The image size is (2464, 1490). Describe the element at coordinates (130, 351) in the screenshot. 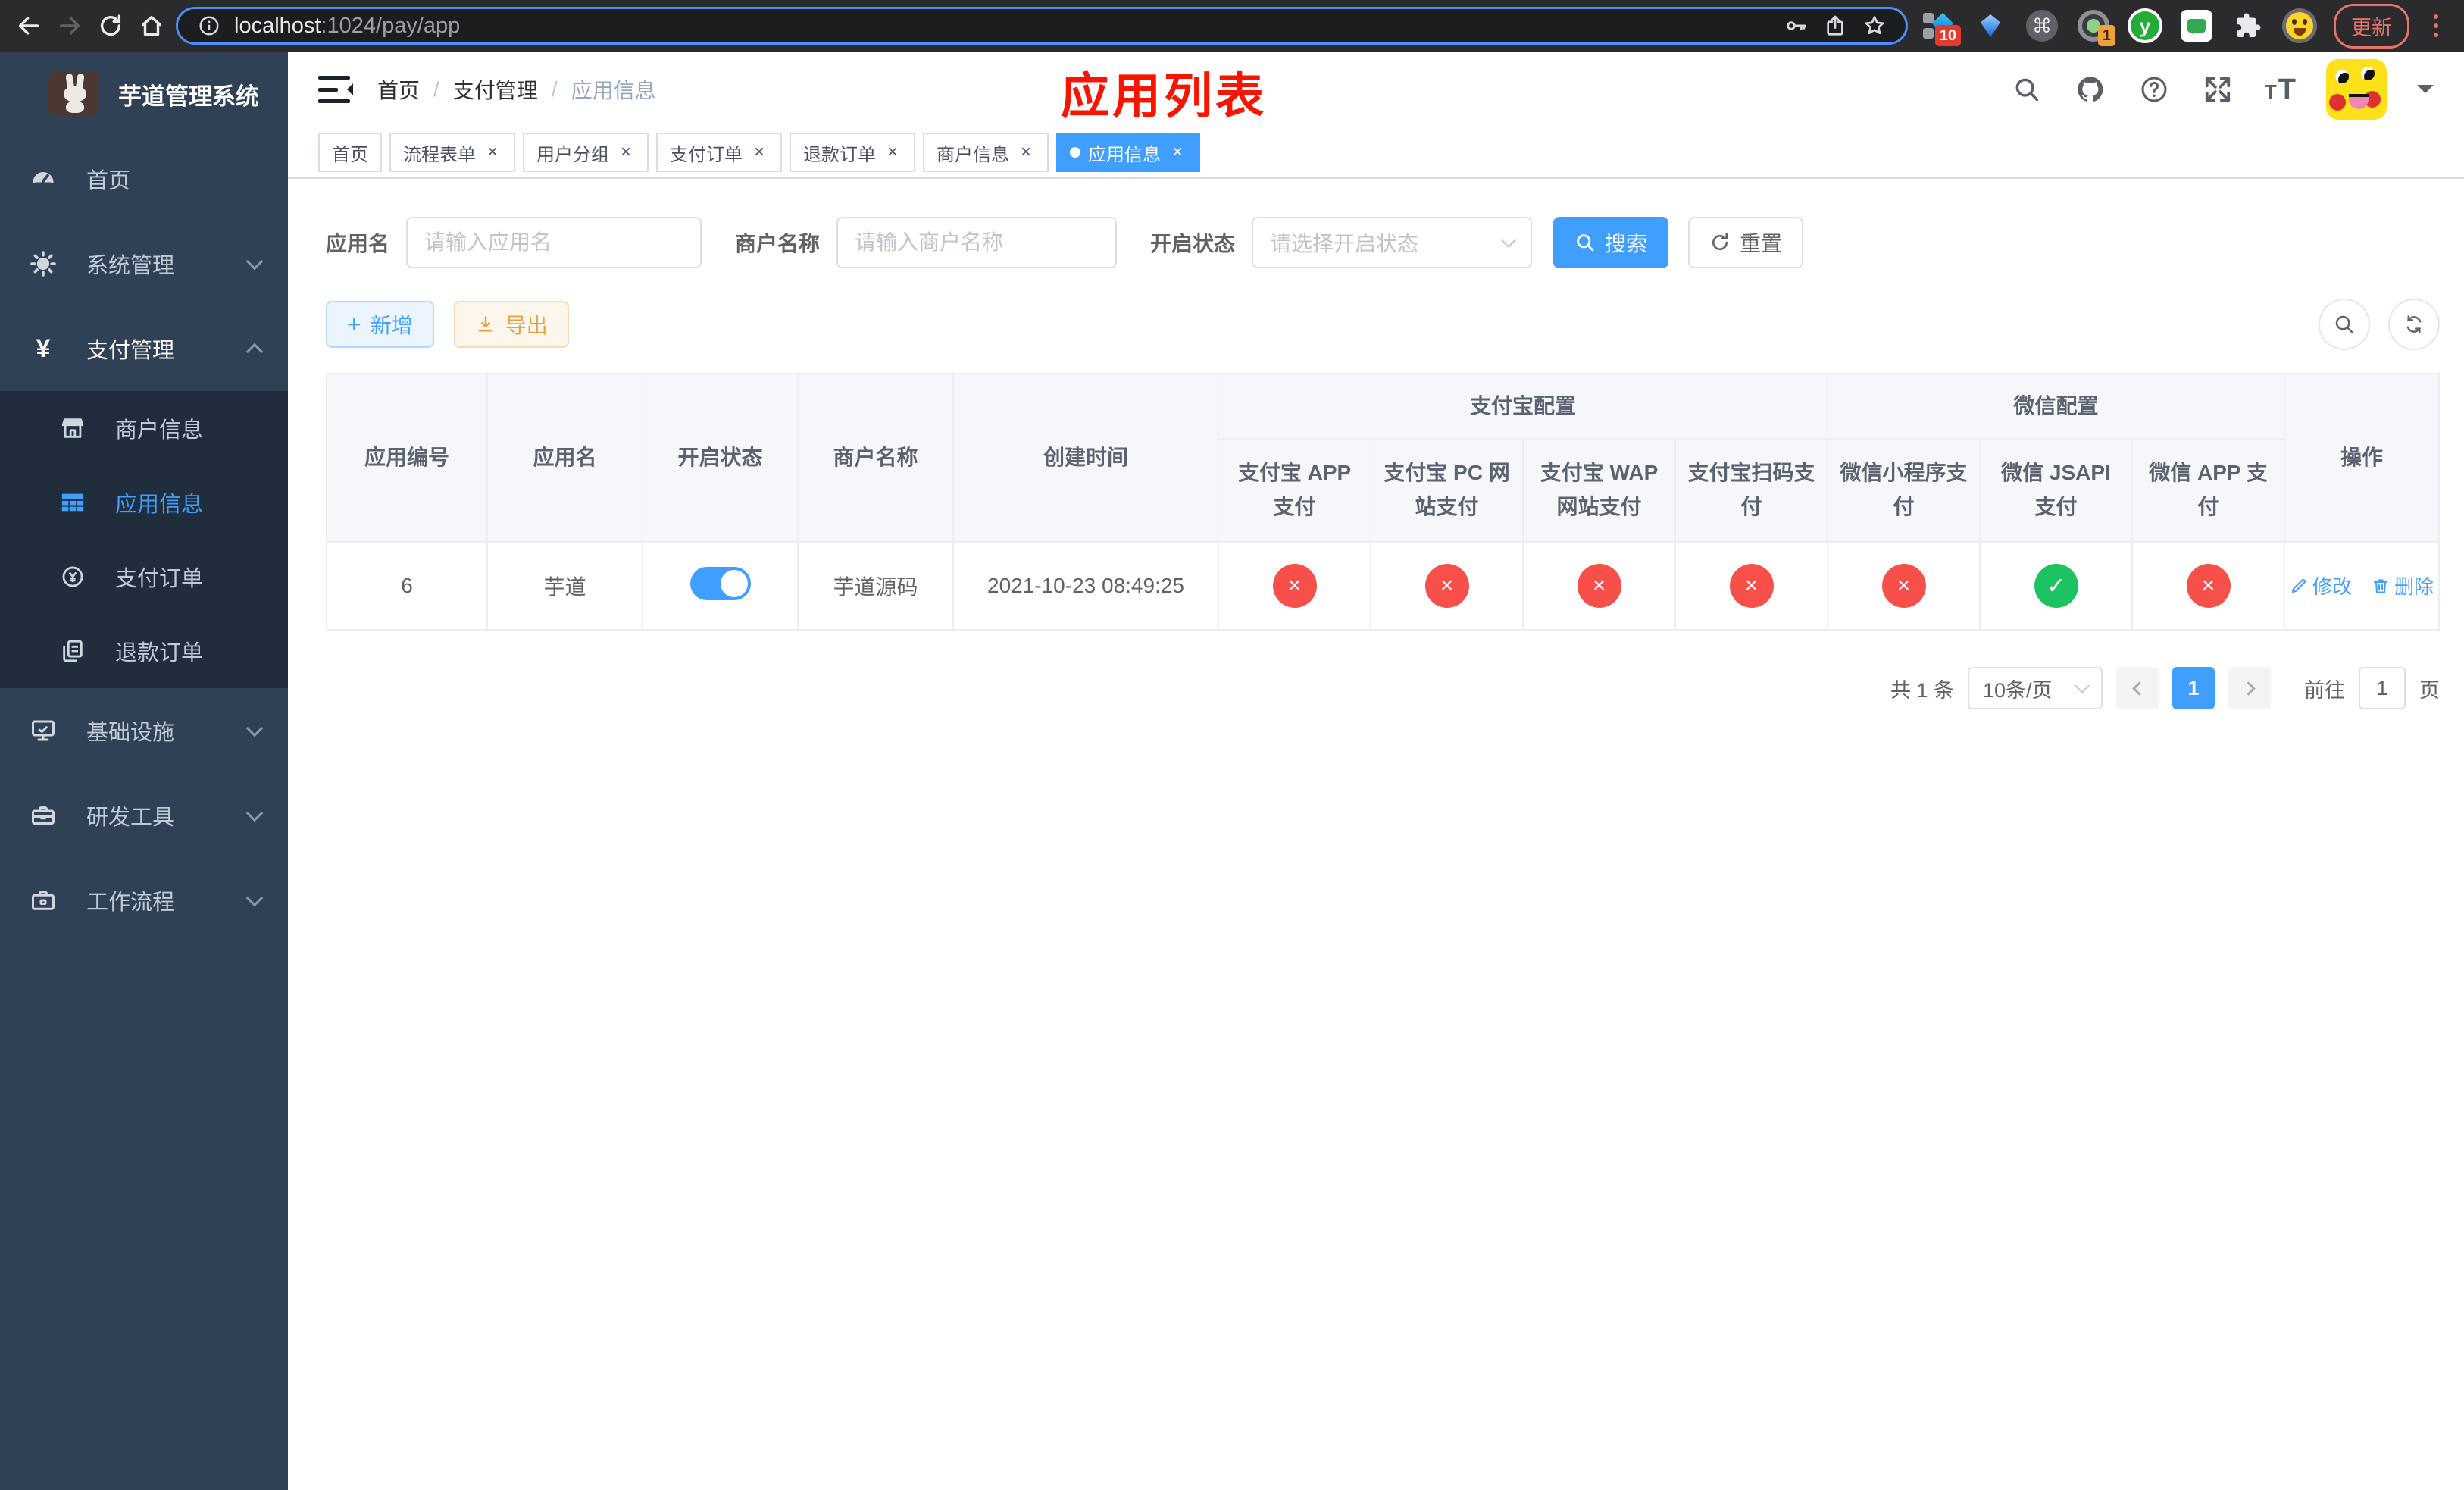

I see `sidebar-item-label: 支付管理` at that location.